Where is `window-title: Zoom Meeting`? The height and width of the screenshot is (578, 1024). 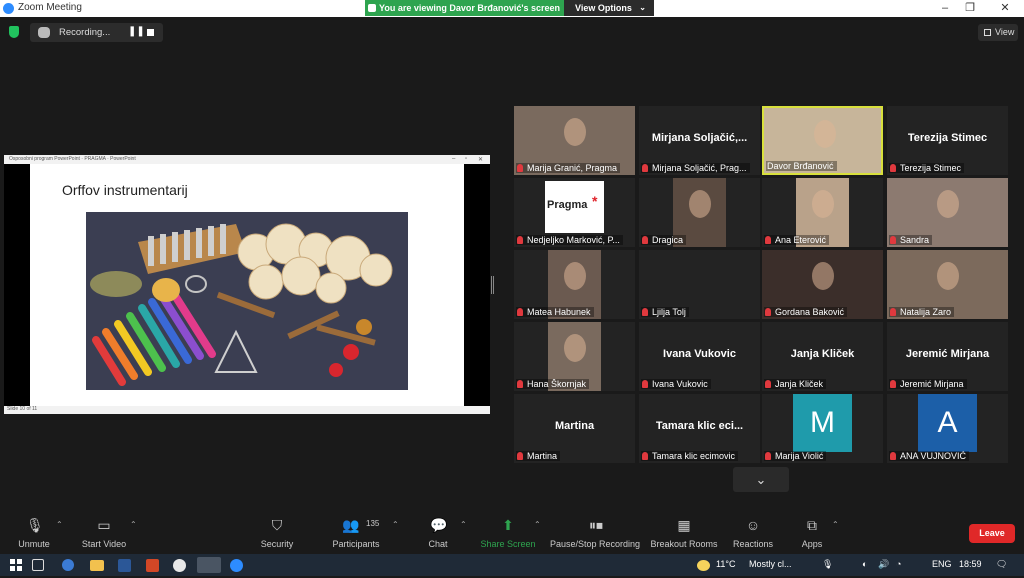 window-title: Zoom Meeting is located at coordinates (50, 7).